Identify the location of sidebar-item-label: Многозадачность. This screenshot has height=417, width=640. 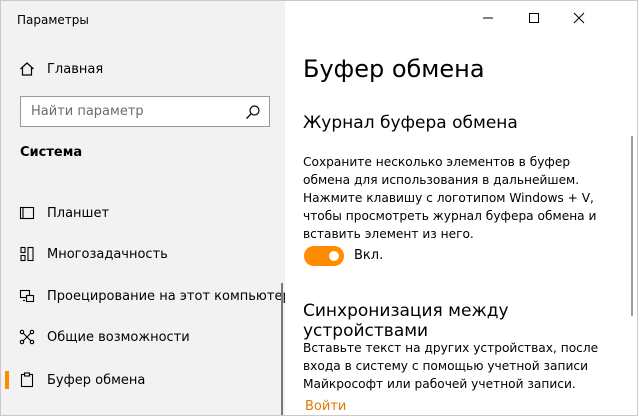
(107, 254).